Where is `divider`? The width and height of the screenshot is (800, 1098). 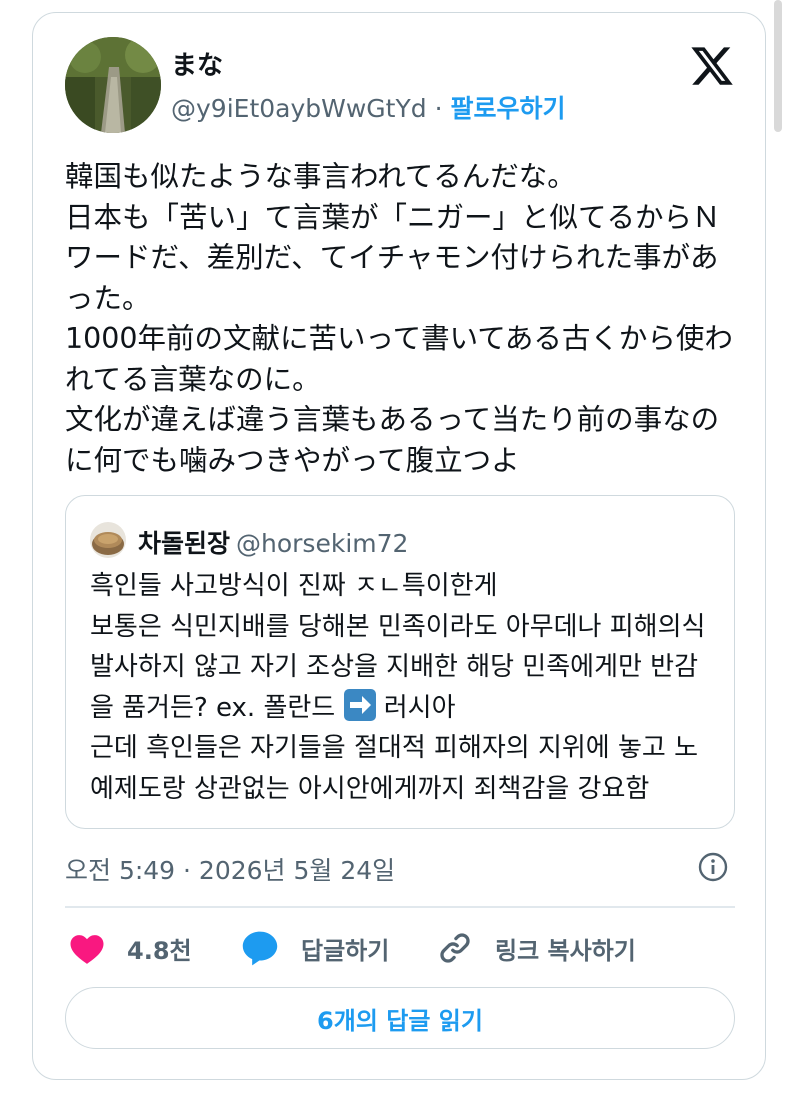 divider is located at coordinates (400, 907).